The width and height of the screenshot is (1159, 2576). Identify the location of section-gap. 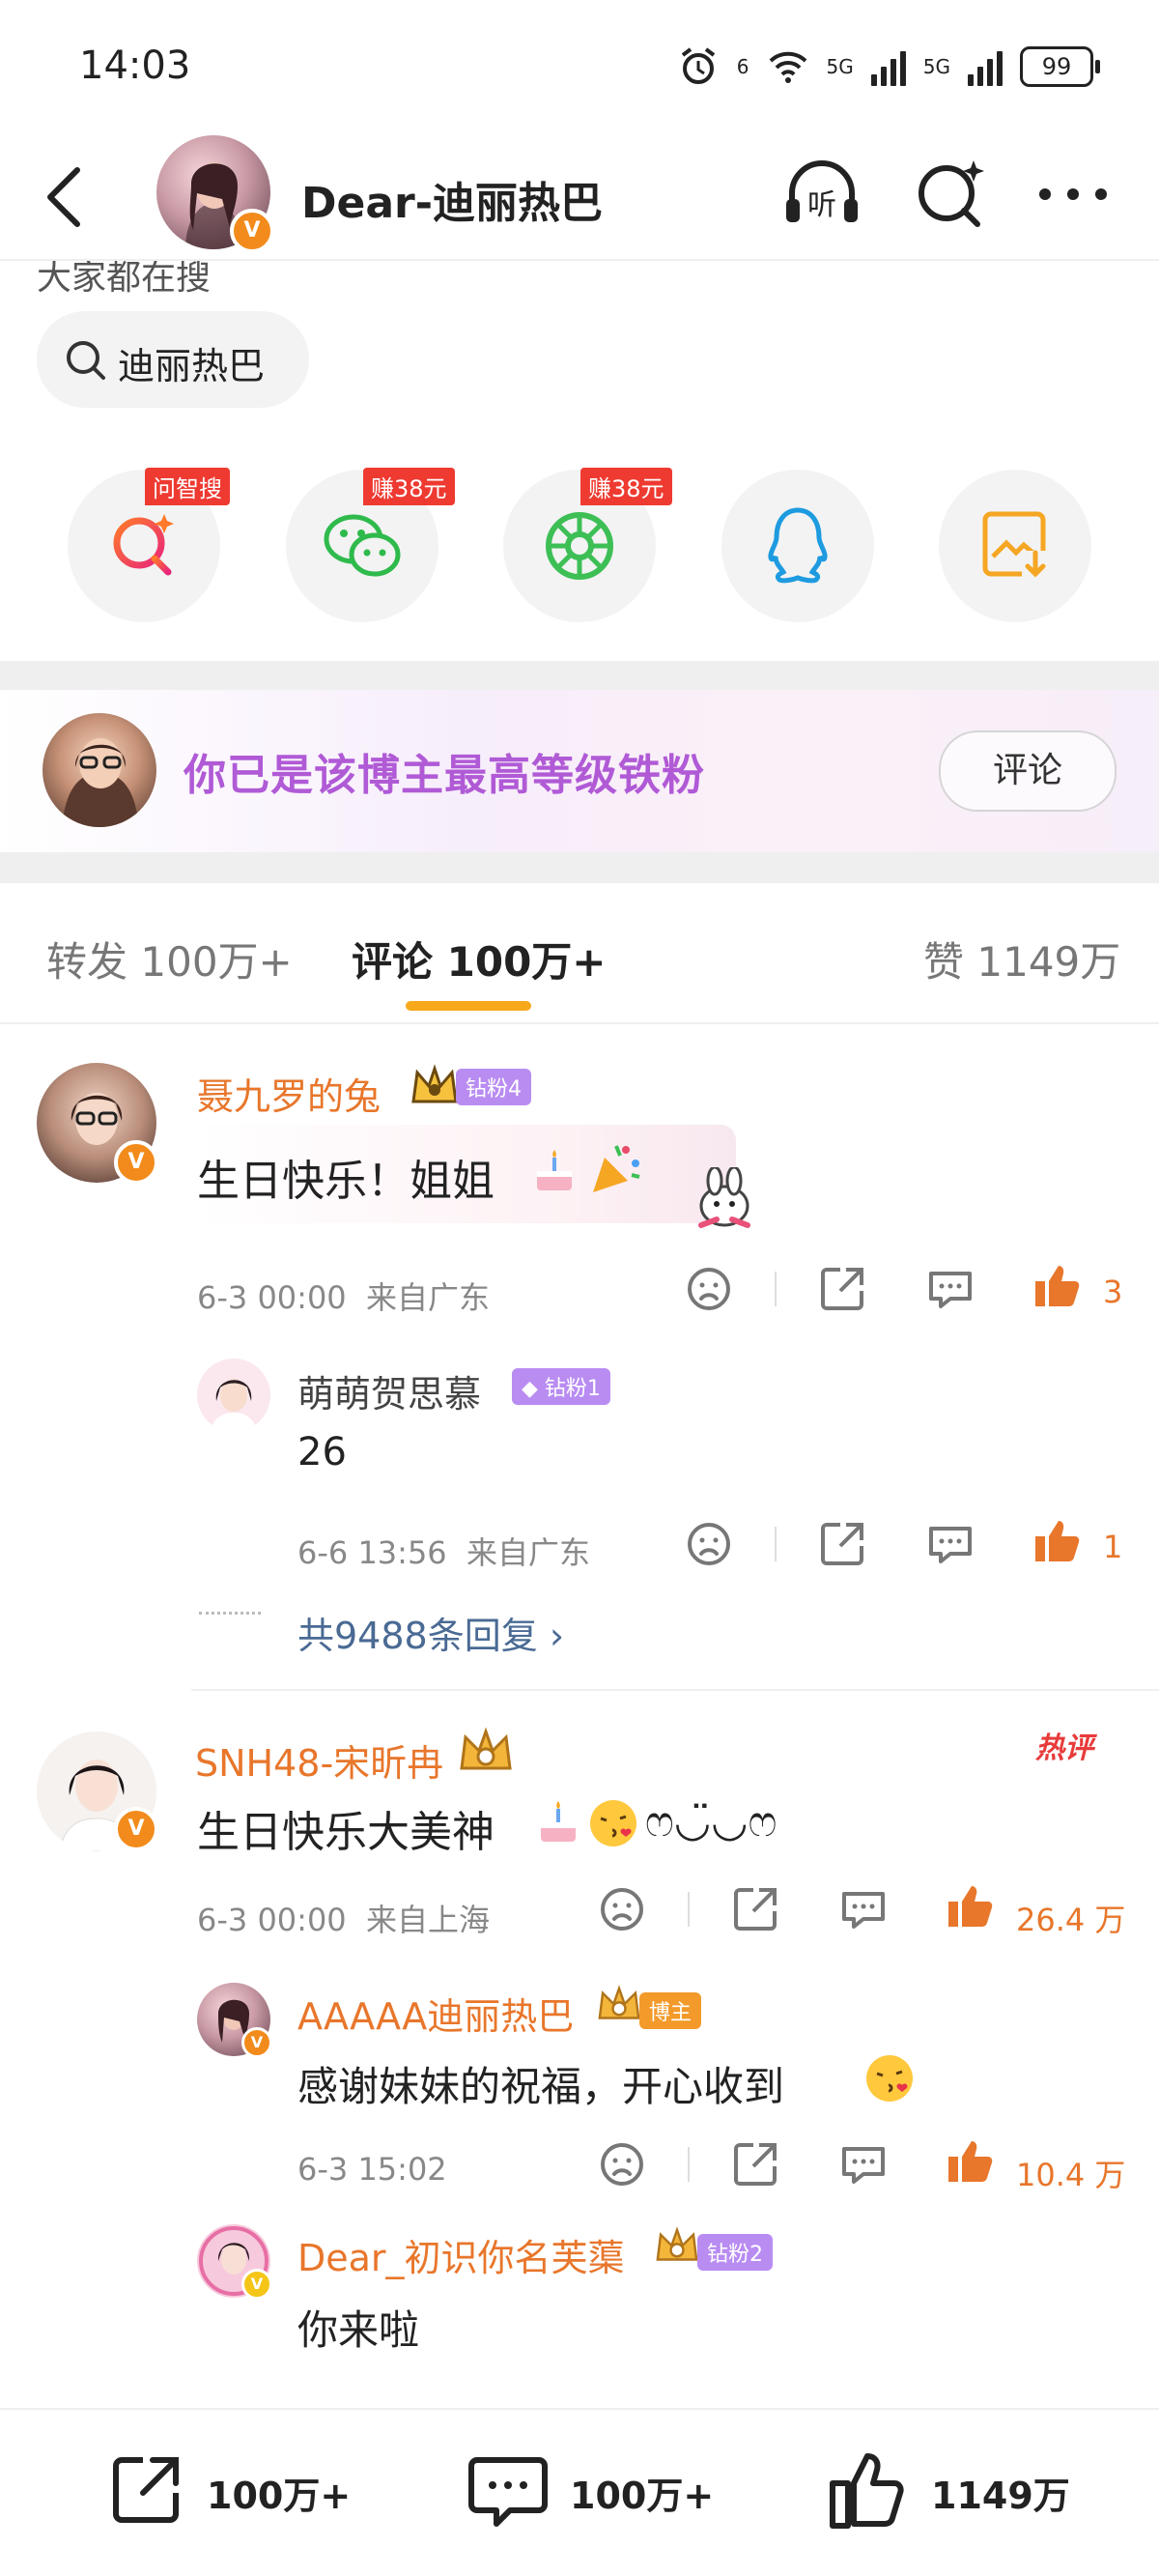
(579, 868).